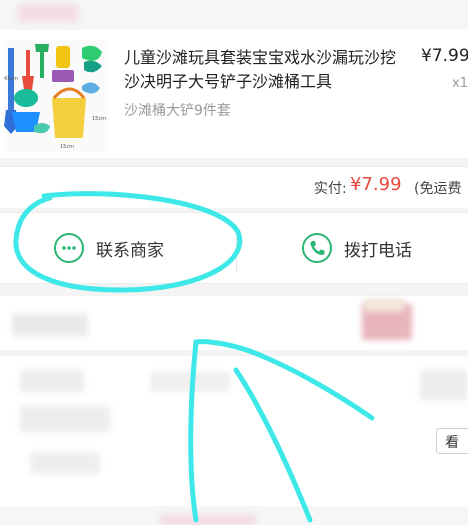 This screenshot has width=468, height=525. What do you see at coordinates (130, 250) in the screenshot?
I see `contact-seller-label: 联系商家` at bounding box center [130, 250].